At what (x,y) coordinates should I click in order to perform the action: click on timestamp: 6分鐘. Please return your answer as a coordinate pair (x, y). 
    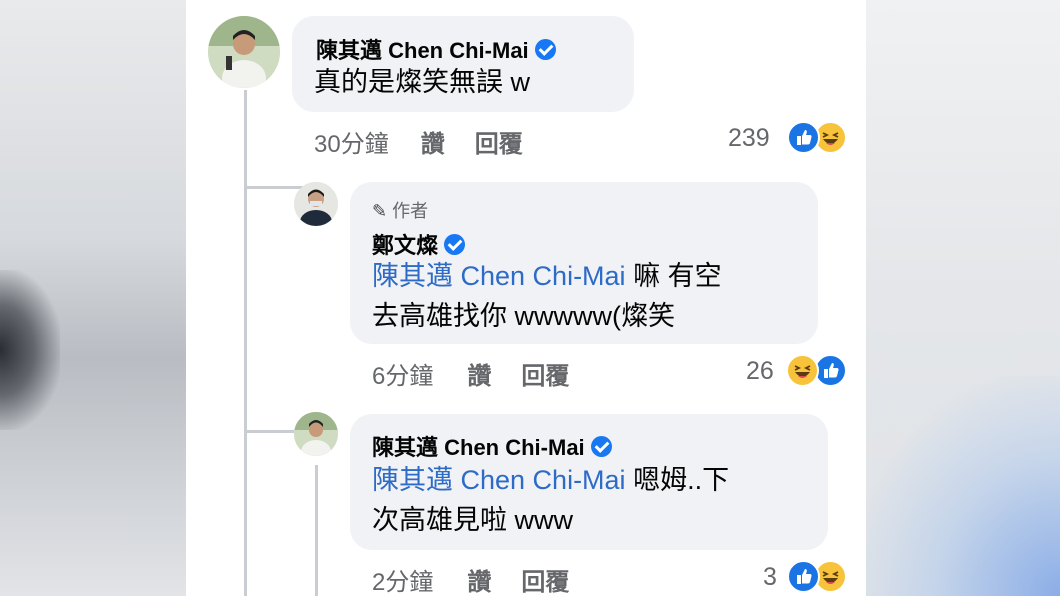
    Looking at the image, I should click on (402, 376).